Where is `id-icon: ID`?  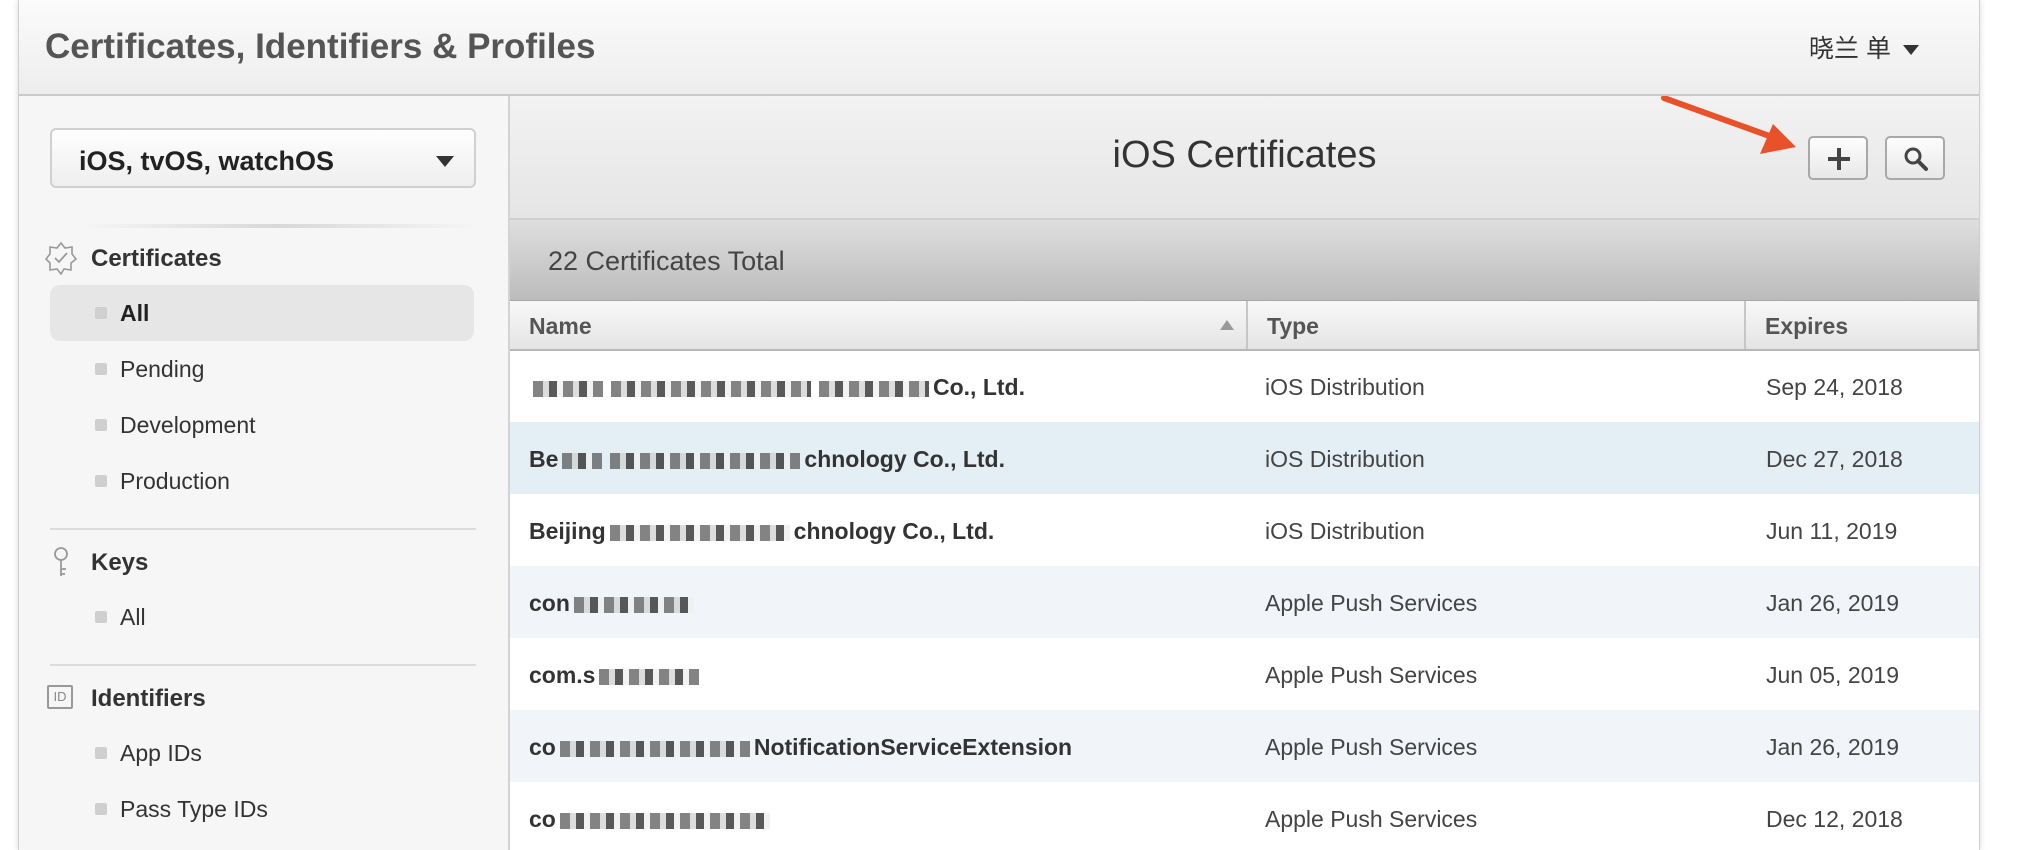 id-icon: ID is located at coordinates (60, 697).